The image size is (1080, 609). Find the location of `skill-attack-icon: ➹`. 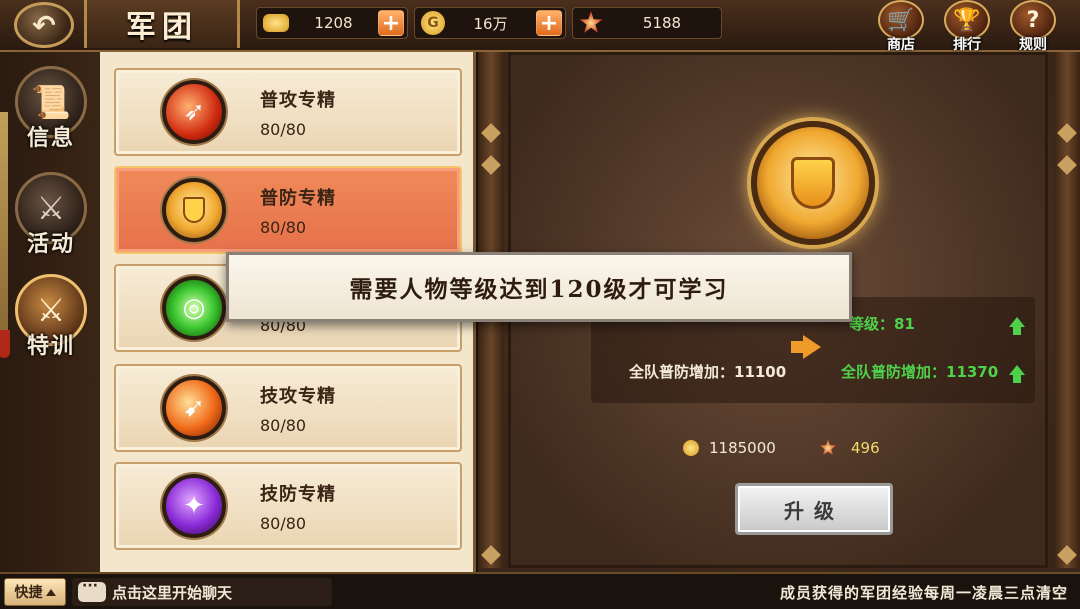

skill-attack-icon: ➹ is located at coordinates (194, 408).